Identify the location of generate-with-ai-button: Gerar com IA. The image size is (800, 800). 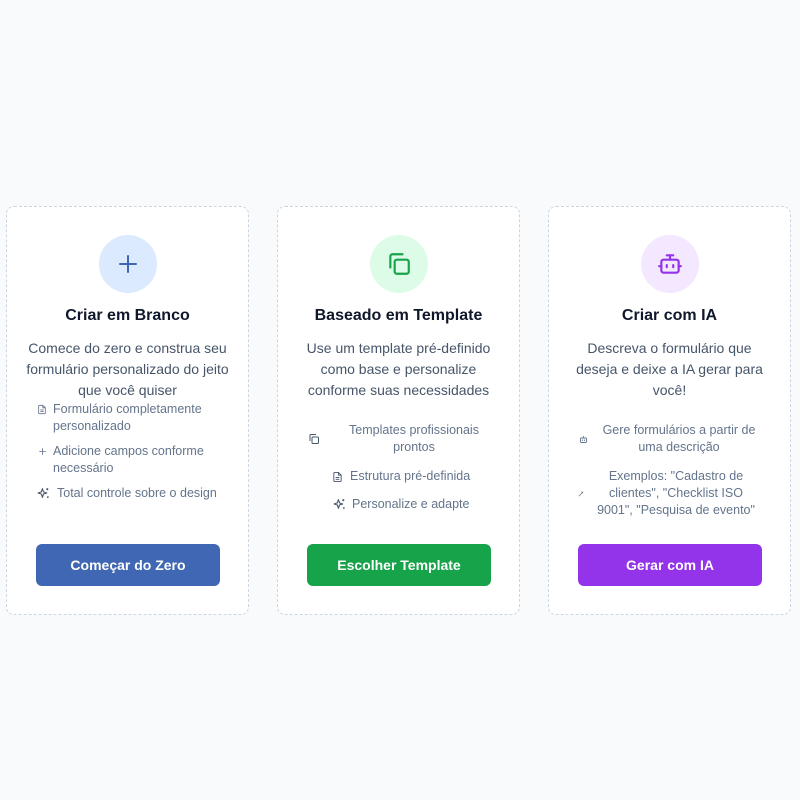
(670, 565).